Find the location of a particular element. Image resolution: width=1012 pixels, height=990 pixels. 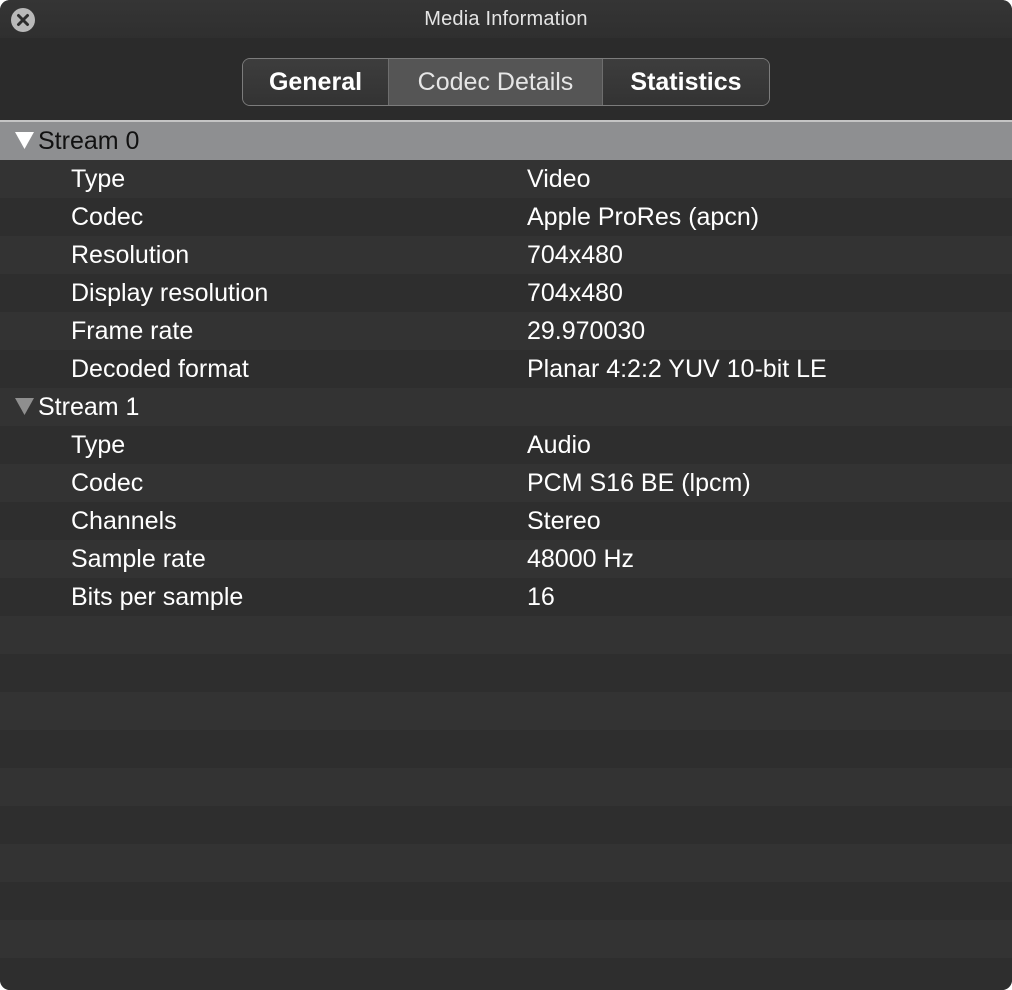

window-title: Media Information is located at coordinates (506, 19).